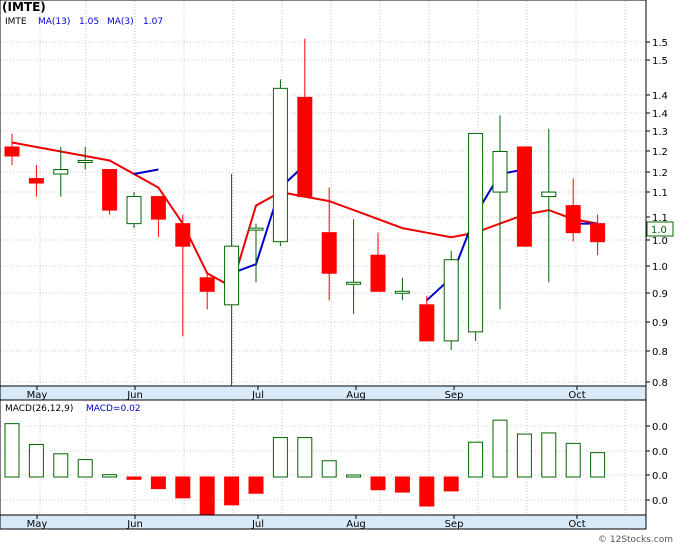  I want to click on ticker-label: (IMTE), so click(24, 7).